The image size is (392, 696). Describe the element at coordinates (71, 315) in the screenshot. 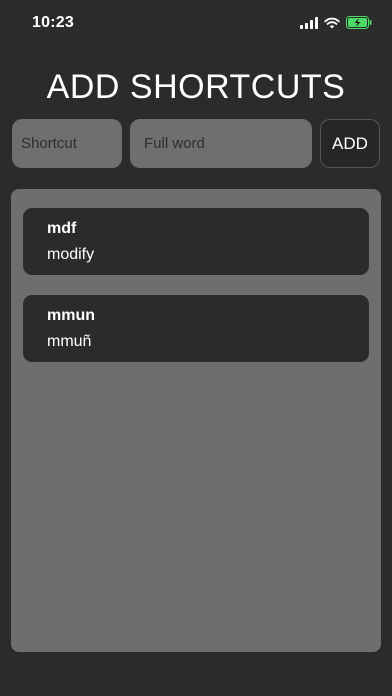

I see `shortcut-abbreviation: mmun` at that location.